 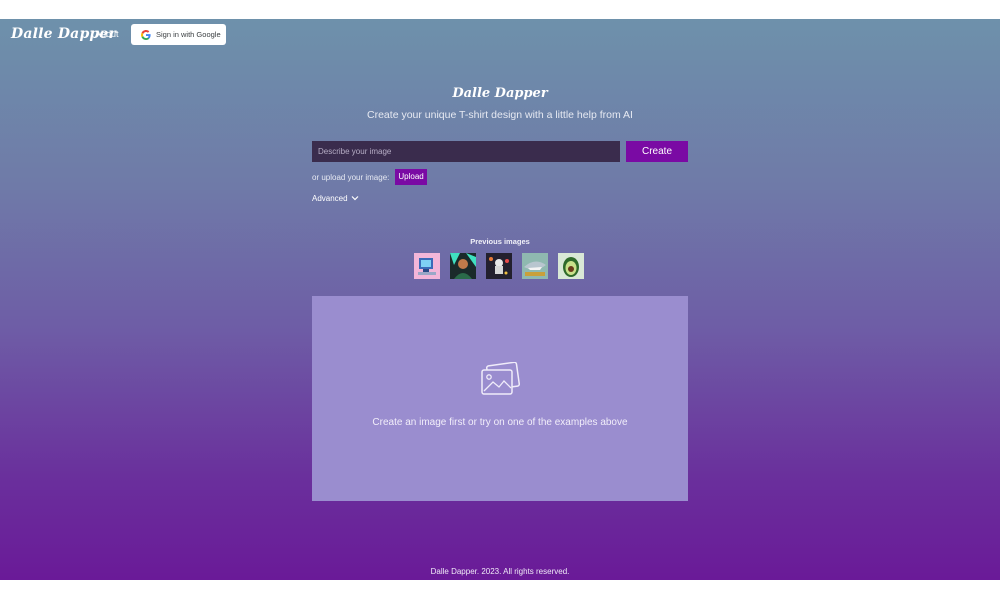 What do you see at coordinates (500, 571) in the screenshot?
I see `footer-text: Dalle Dapper. 2023. All rights reserved.` at bounding box center [500, 571].